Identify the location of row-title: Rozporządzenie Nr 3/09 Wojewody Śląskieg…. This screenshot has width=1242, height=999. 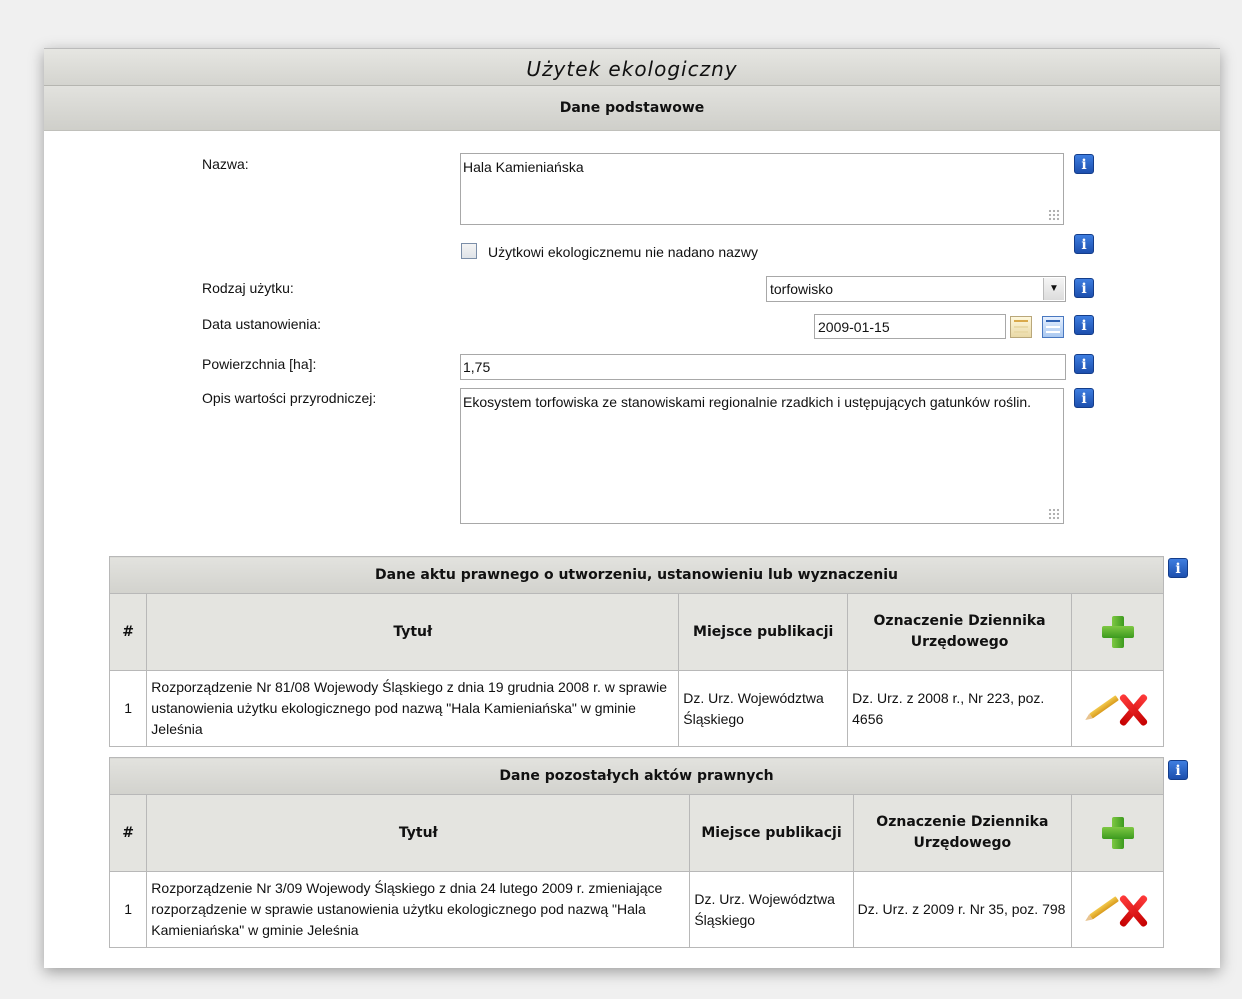
(418, 909).